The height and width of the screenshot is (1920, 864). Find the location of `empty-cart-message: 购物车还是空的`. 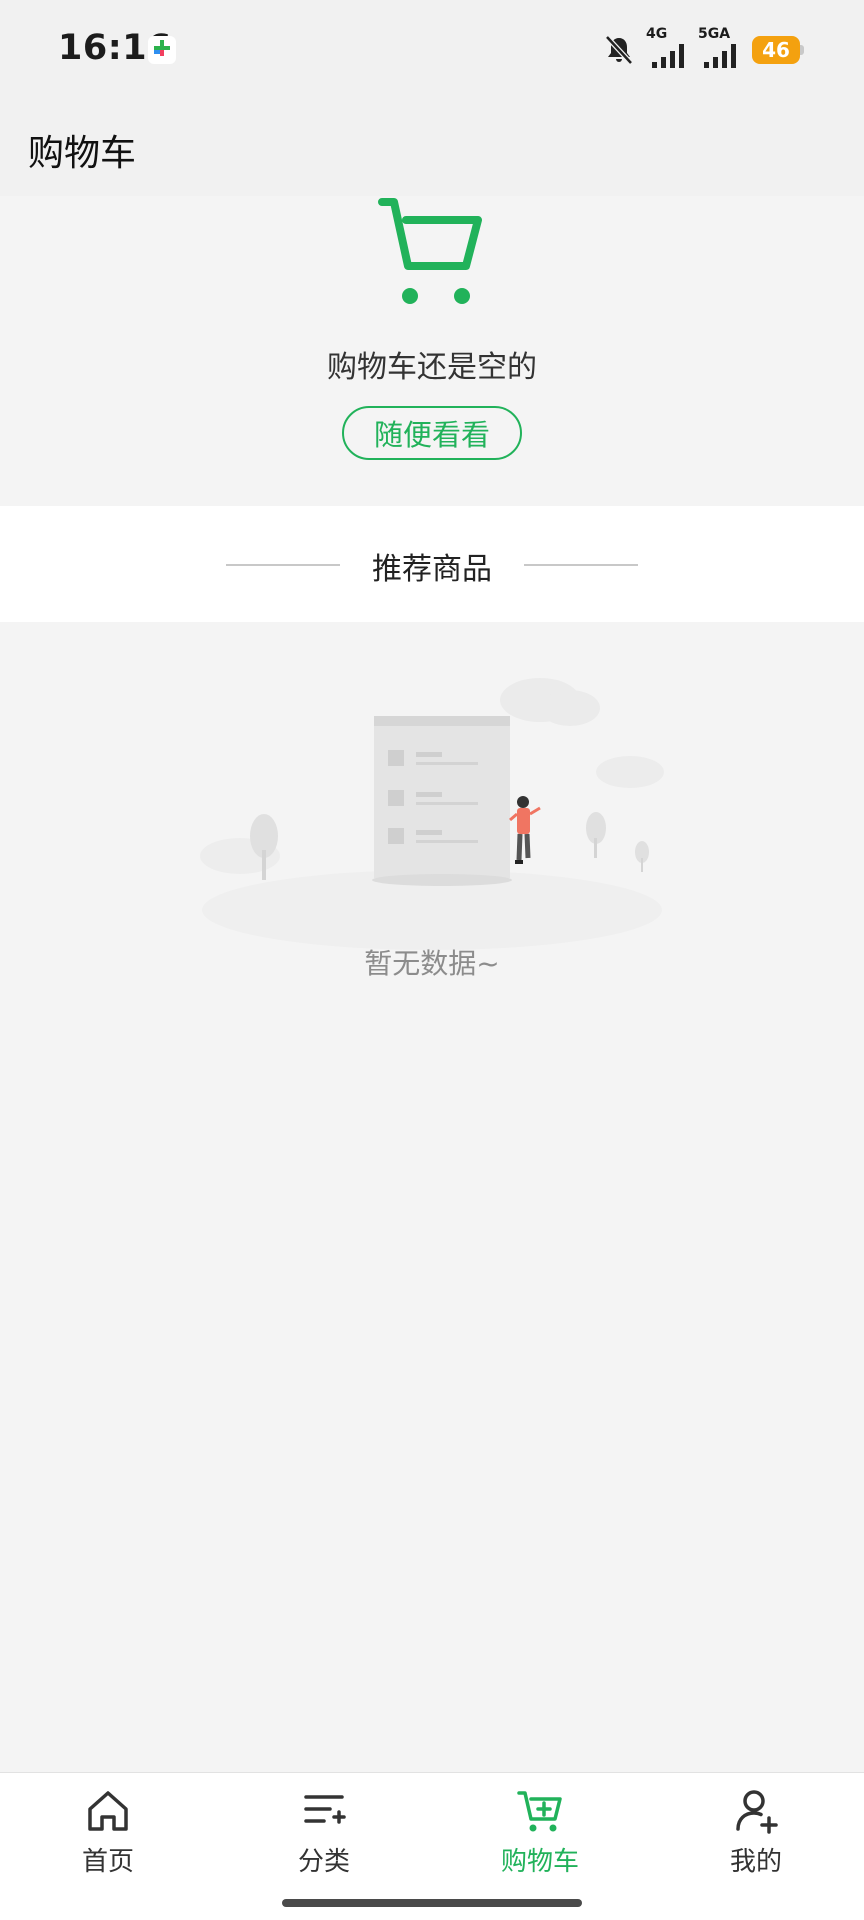

empty-cart-message: 购物车还是空的 is located at coordinates (432, 367).